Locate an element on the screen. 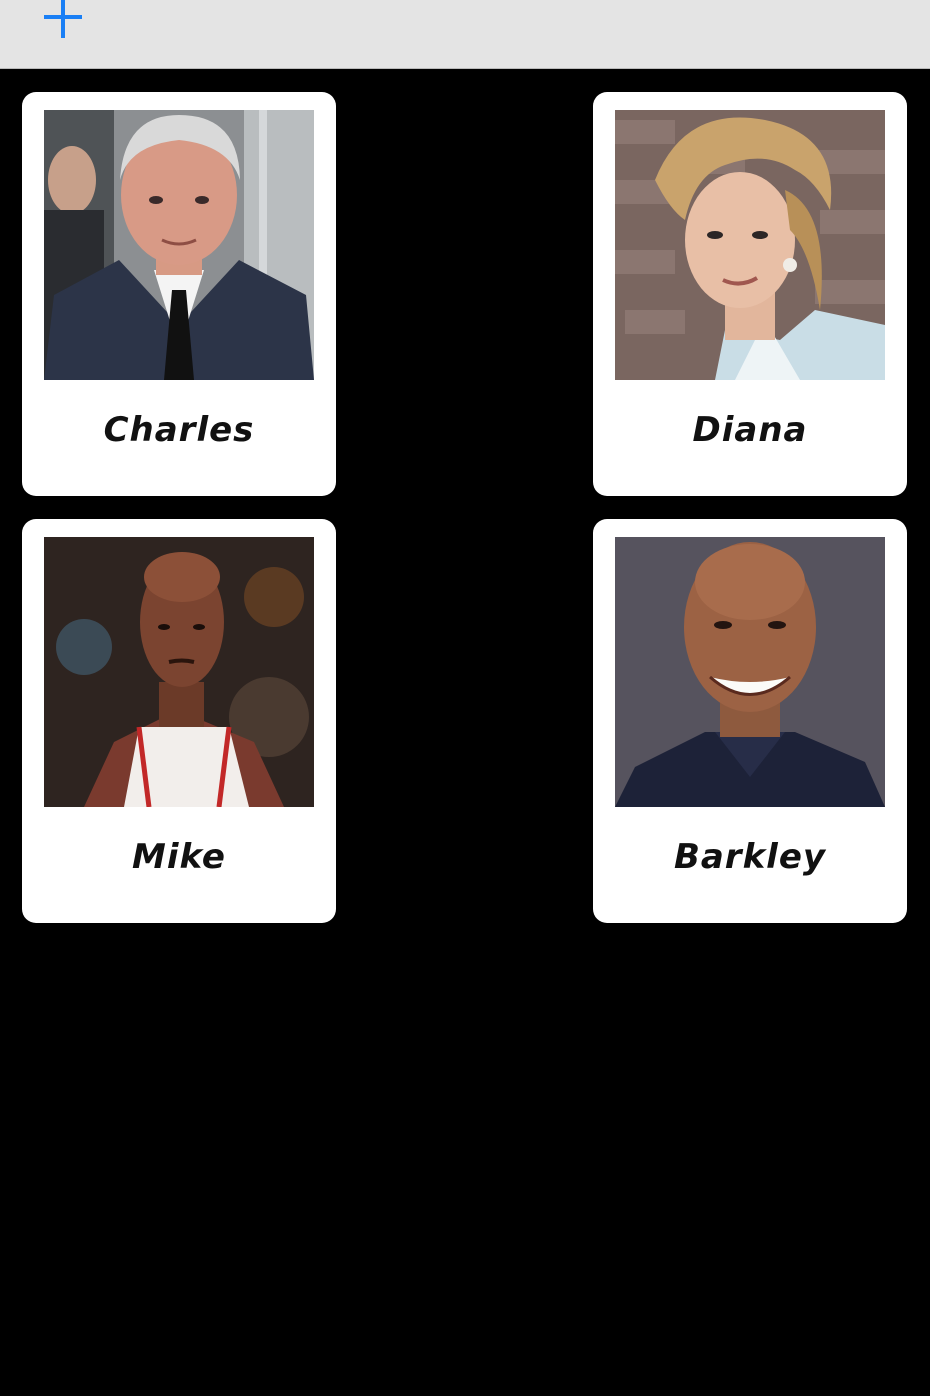 The image size is (930, 1396). person-name: Diana is located at coordinates (750, 430).